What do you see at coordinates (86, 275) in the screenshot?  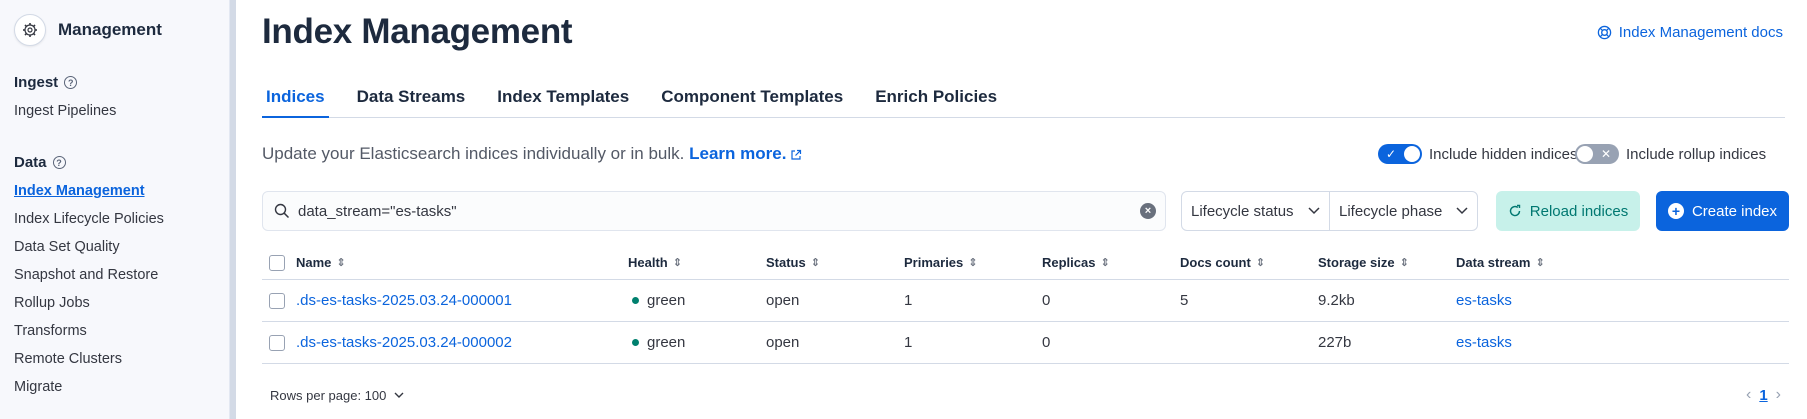 I see `sidebar-item-snapshot-and-restore: Snapshot and Restore` at bounding box center [86, 275].